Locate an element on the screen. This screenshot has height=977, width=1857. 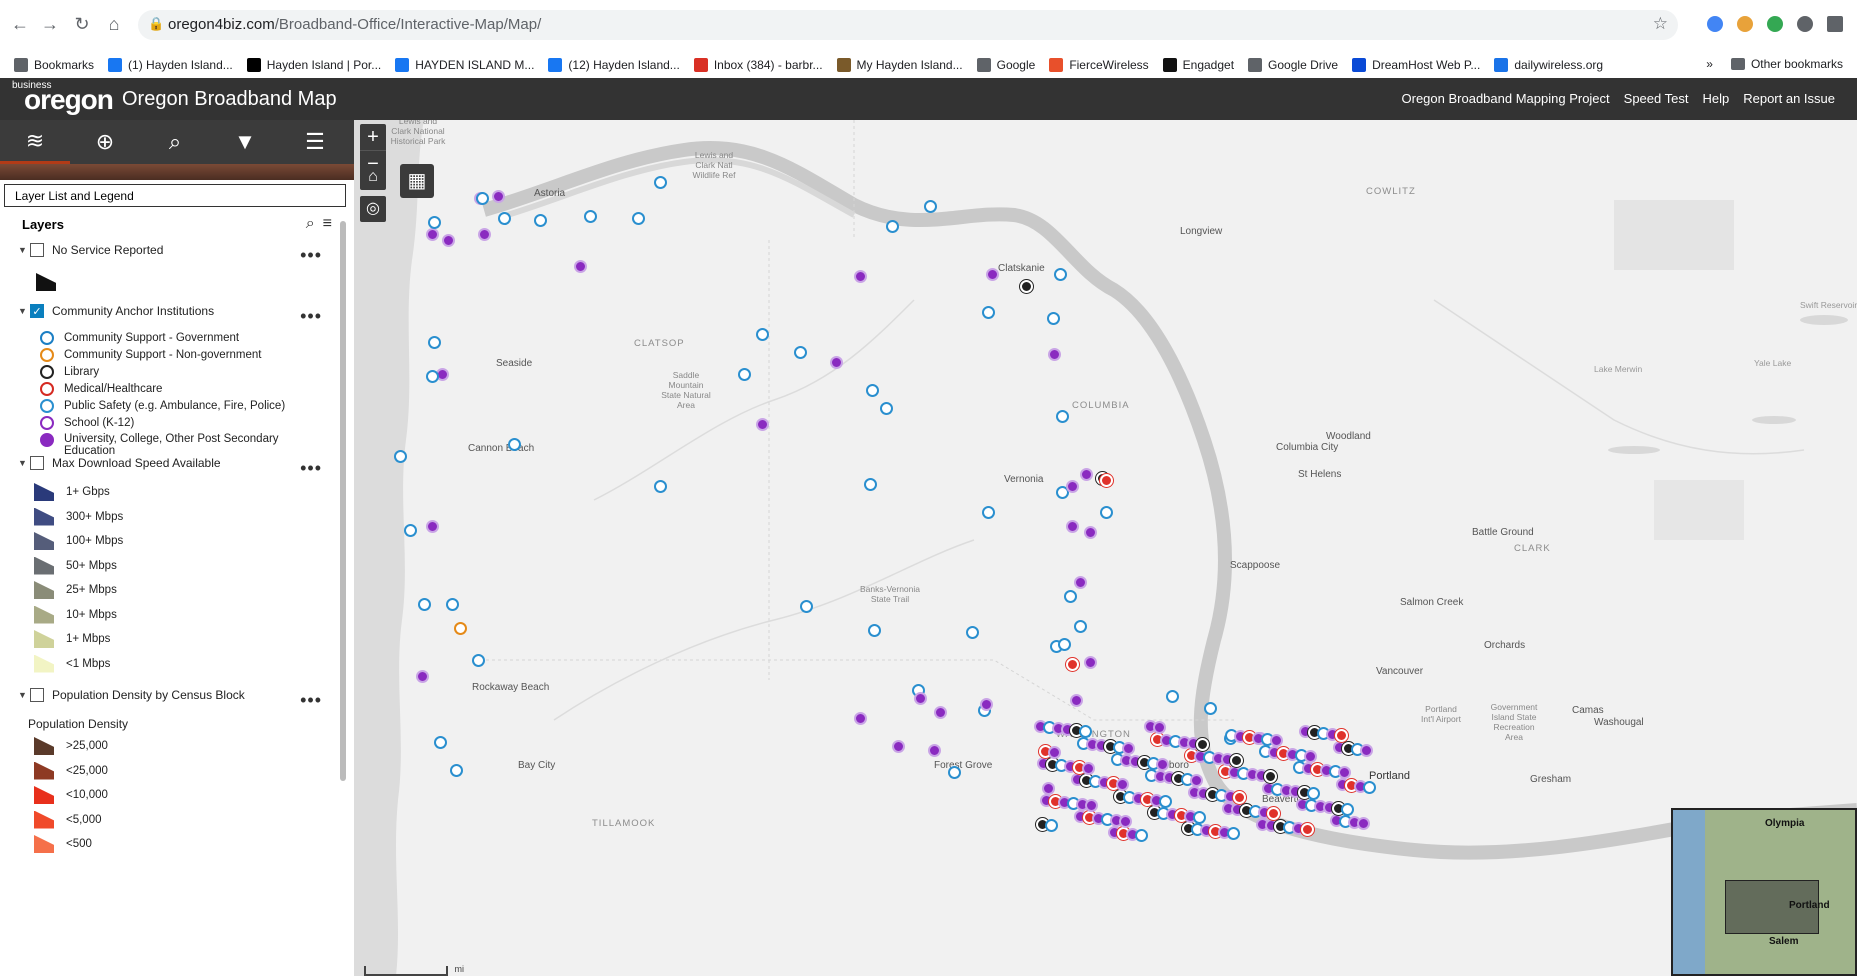
layer-no-service: ▼ No Service Reported is located at coordinates (90, 250).